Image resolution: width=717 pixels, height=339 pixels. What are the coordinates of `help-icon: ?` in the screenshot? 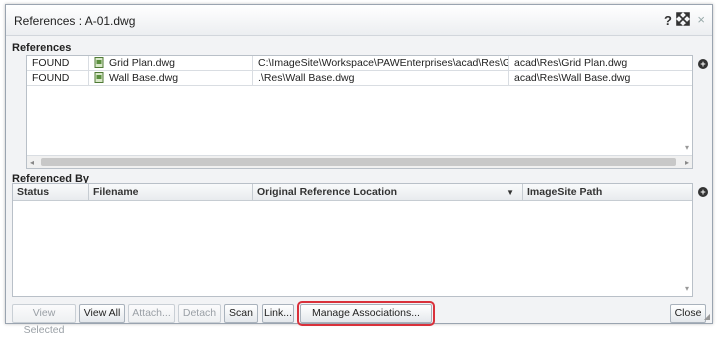 It's located at (668, 20).